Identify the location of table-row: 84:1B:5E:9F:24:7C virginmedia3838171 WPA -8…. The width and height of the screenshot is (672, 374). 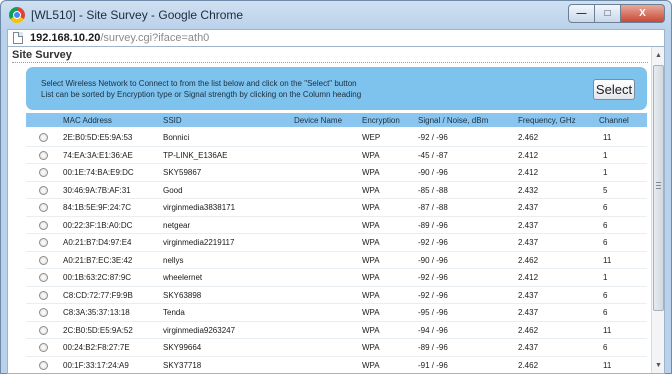
(336, 208).